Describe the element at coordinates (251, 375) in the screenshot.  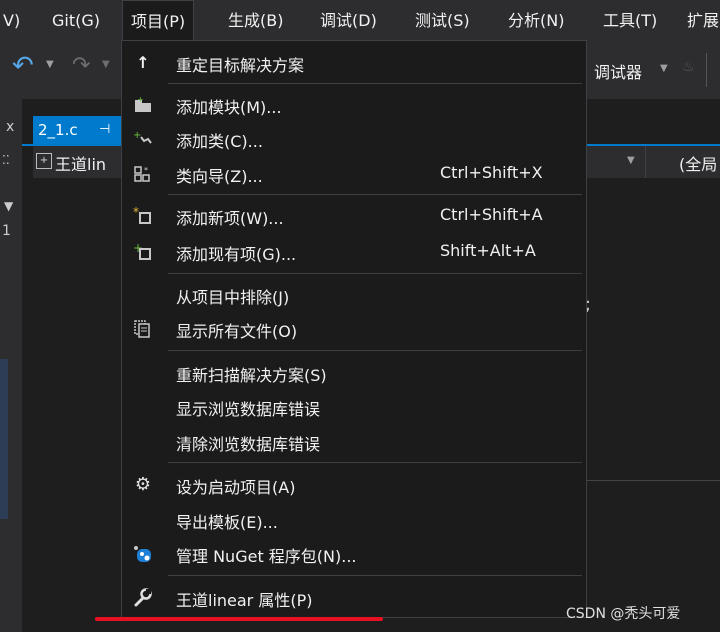
I see `menu-item-label: 重新扫描解决方案(S)` at that location.